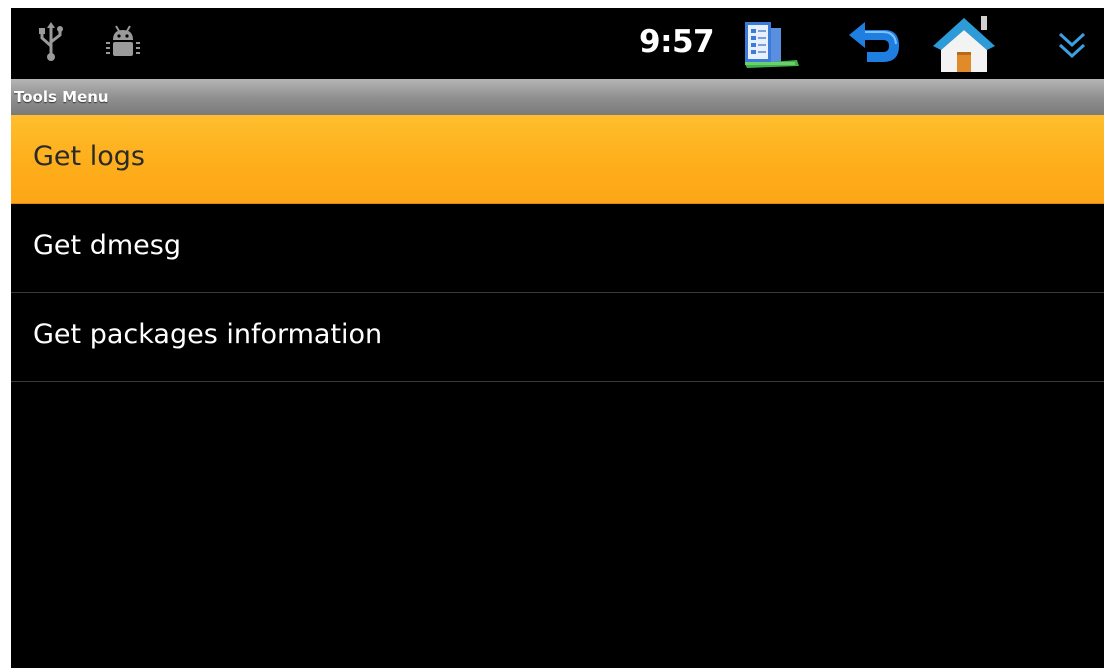 Image resolution: width=1106 pixels, height=668 pixels. Describe the element at coordinates (107, 245) in the screenshot. I see `menu-item-label: Get dmesg` at that location.